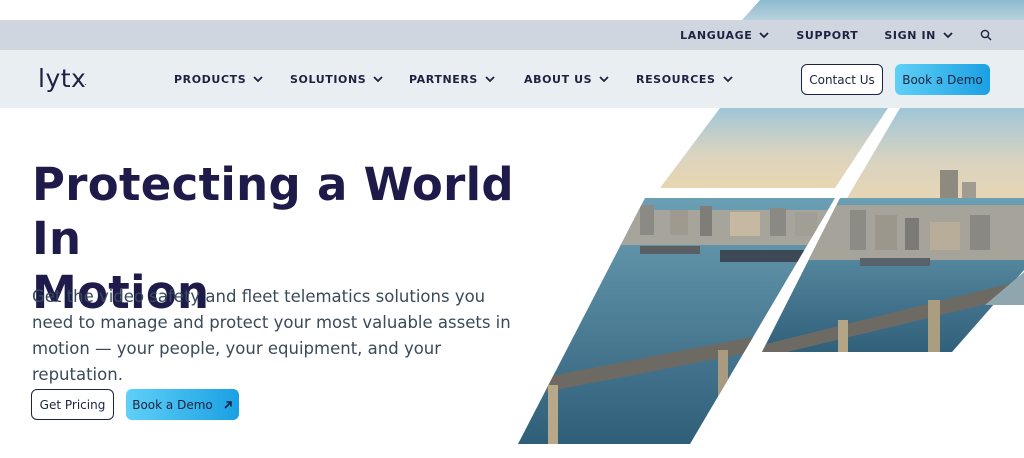 The image size is (1024, 458). What do you see at coordinates (210, 79) in the screenshot?
I see `nav-item-label: PRODUCTS` at bounding box center [210, 79].